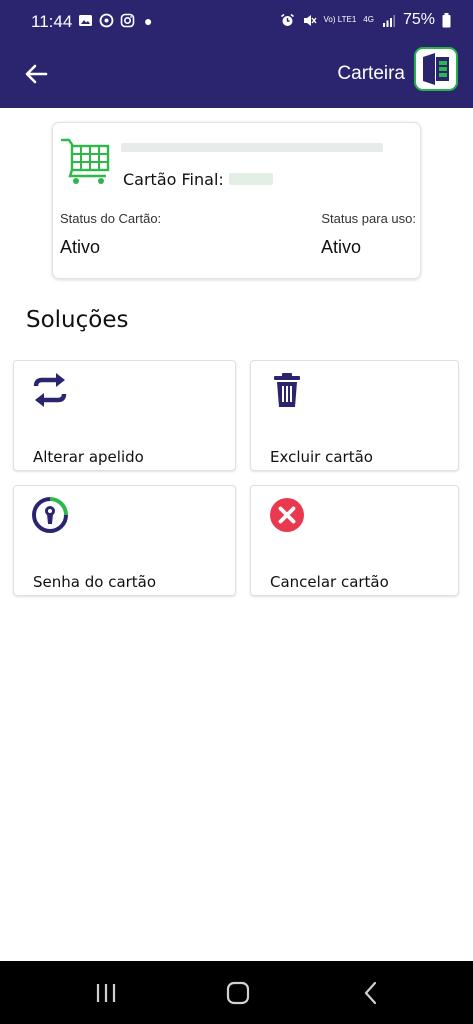  Describe the element at coordinates (85, 161) in the screenshot. I see `shopping-cart-icon` at that location.